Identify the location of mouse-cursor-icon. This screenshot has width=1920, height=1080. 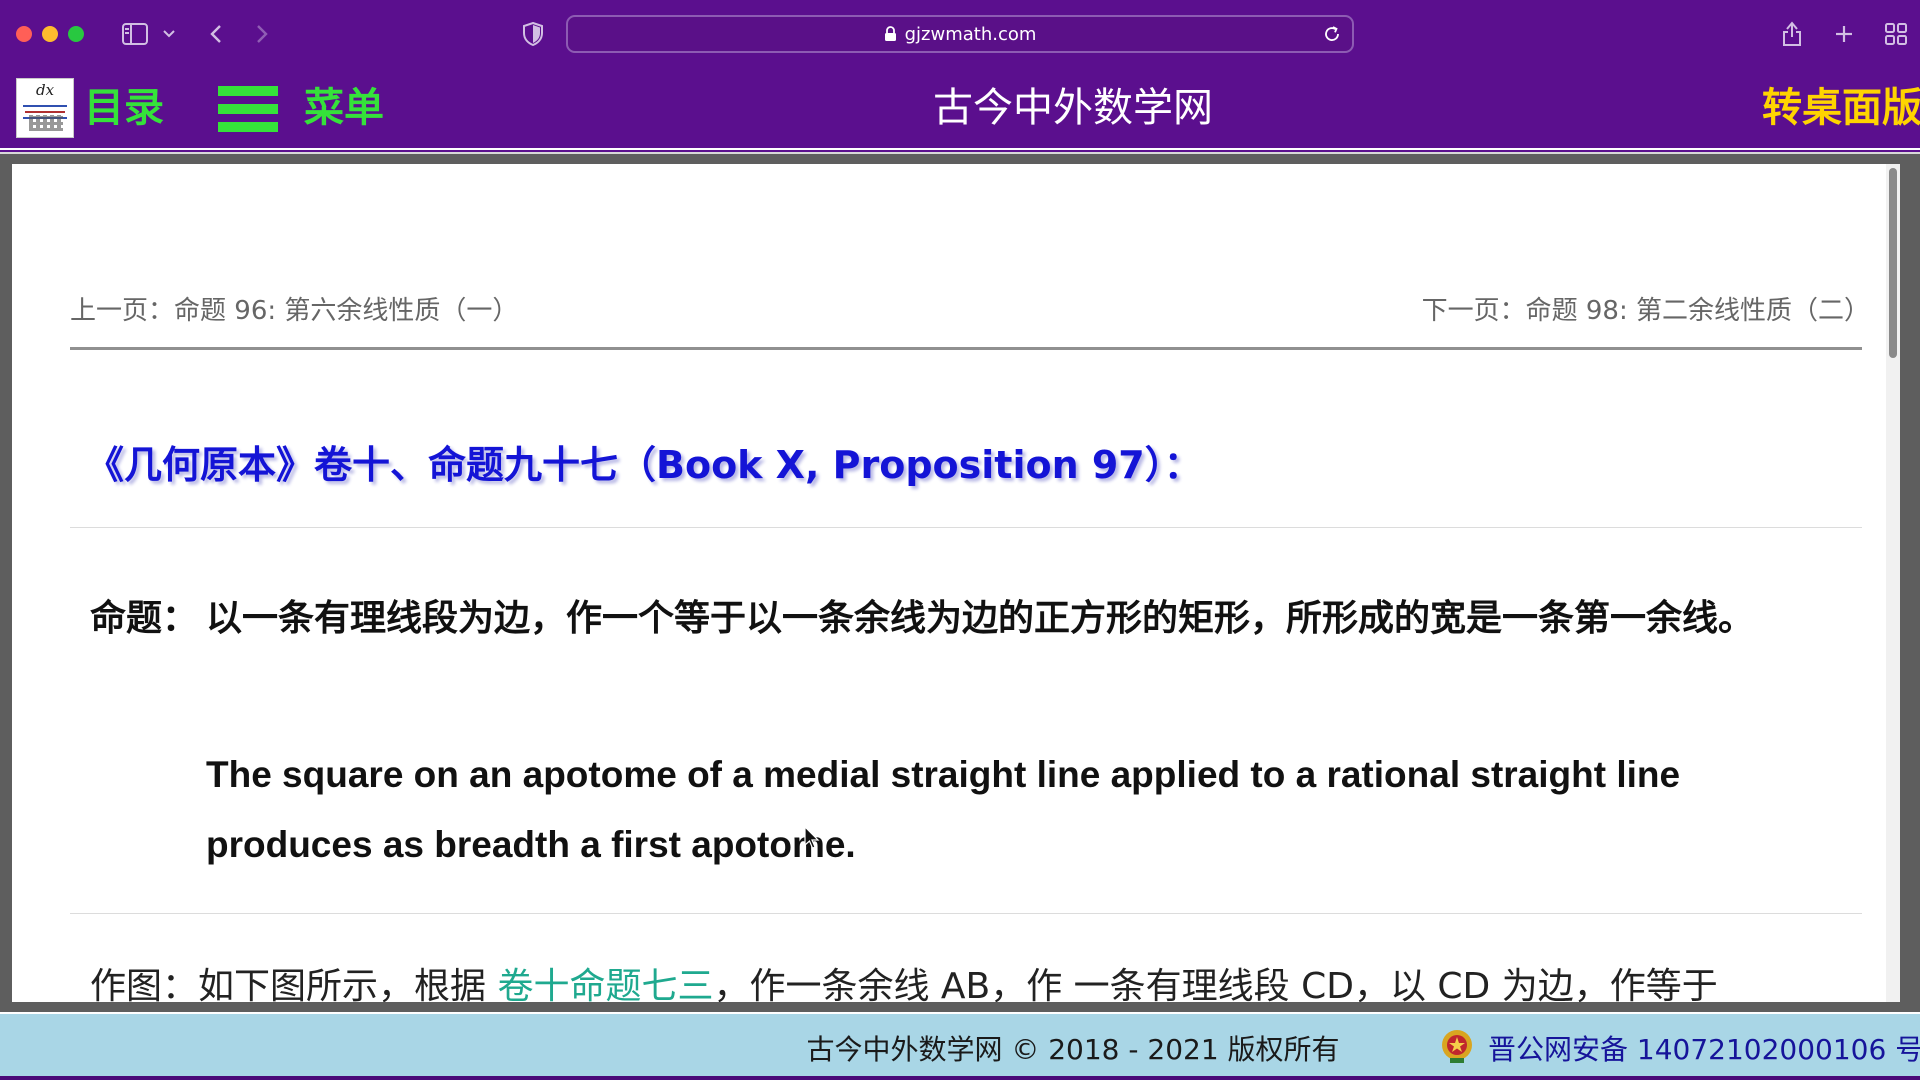
(812, 837).